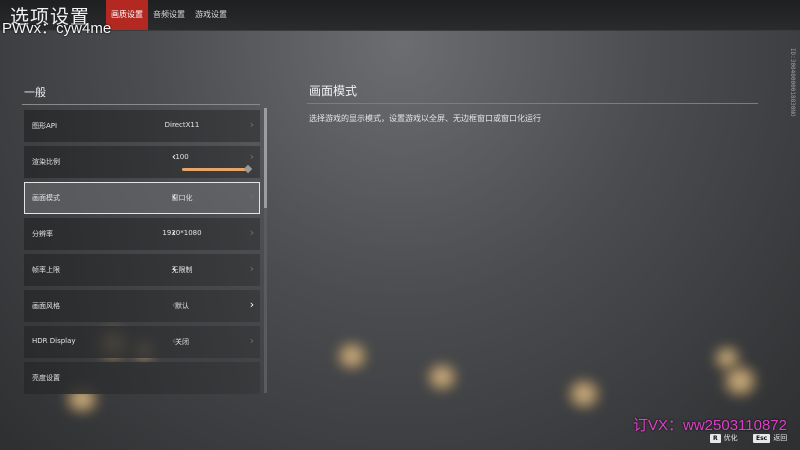  Describe the element at coordinates (182, 233) in the screenshot. I see `setting-value: 1920*1080` at that location.